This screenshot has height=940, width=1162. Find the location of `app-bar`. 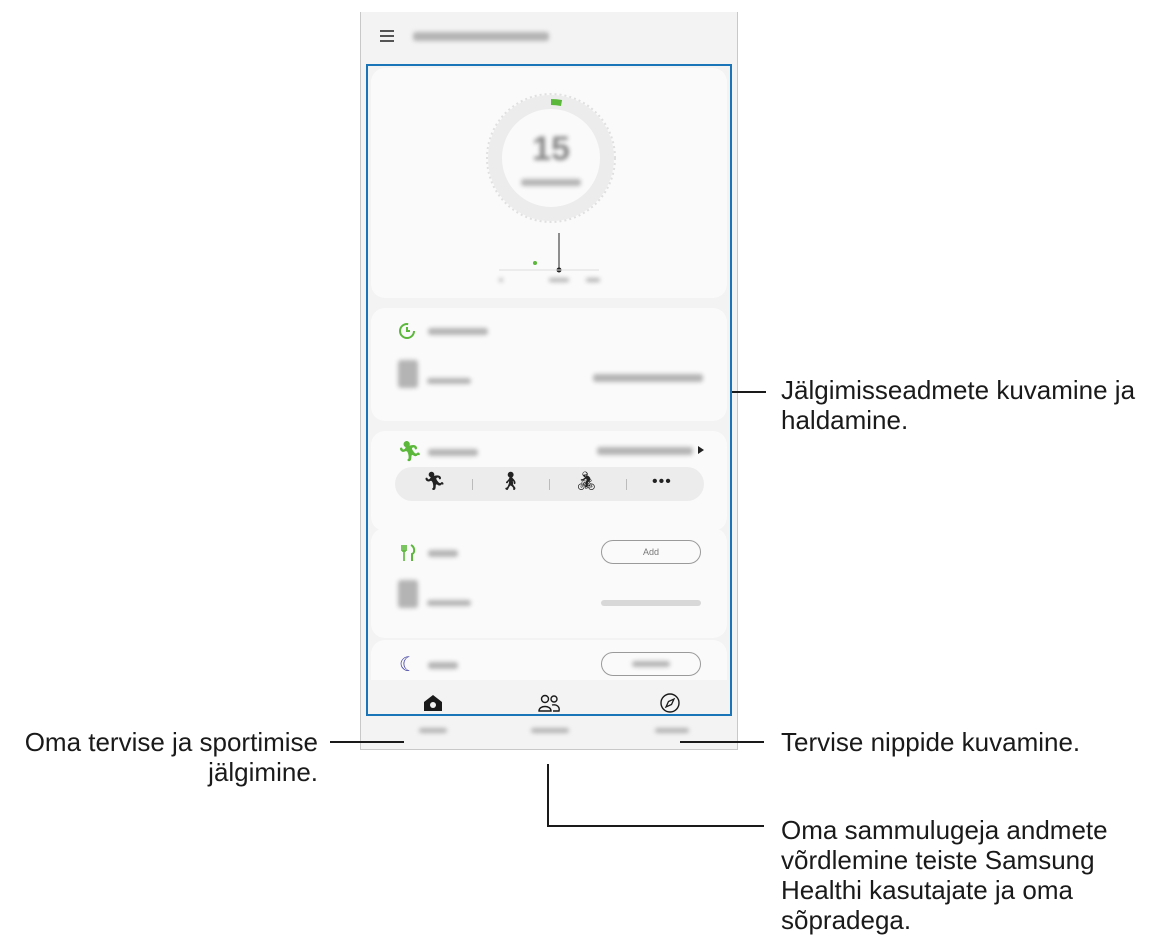

app-bar is located at coordinates (549, 37).